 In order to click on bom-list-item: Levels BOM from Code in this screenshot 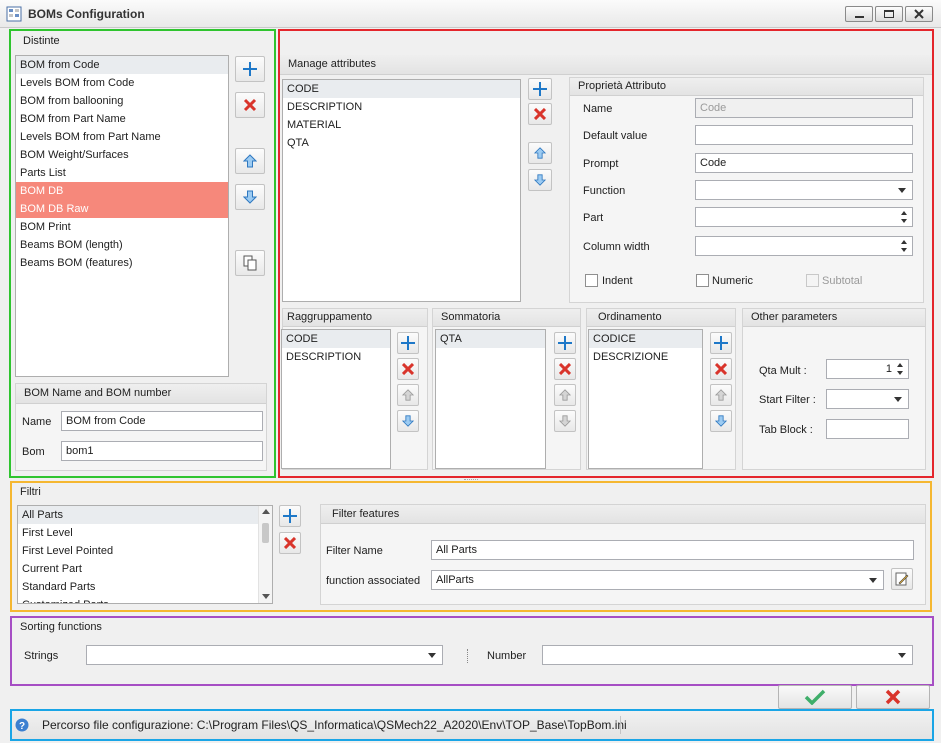, I will do `click(122, 83)`.